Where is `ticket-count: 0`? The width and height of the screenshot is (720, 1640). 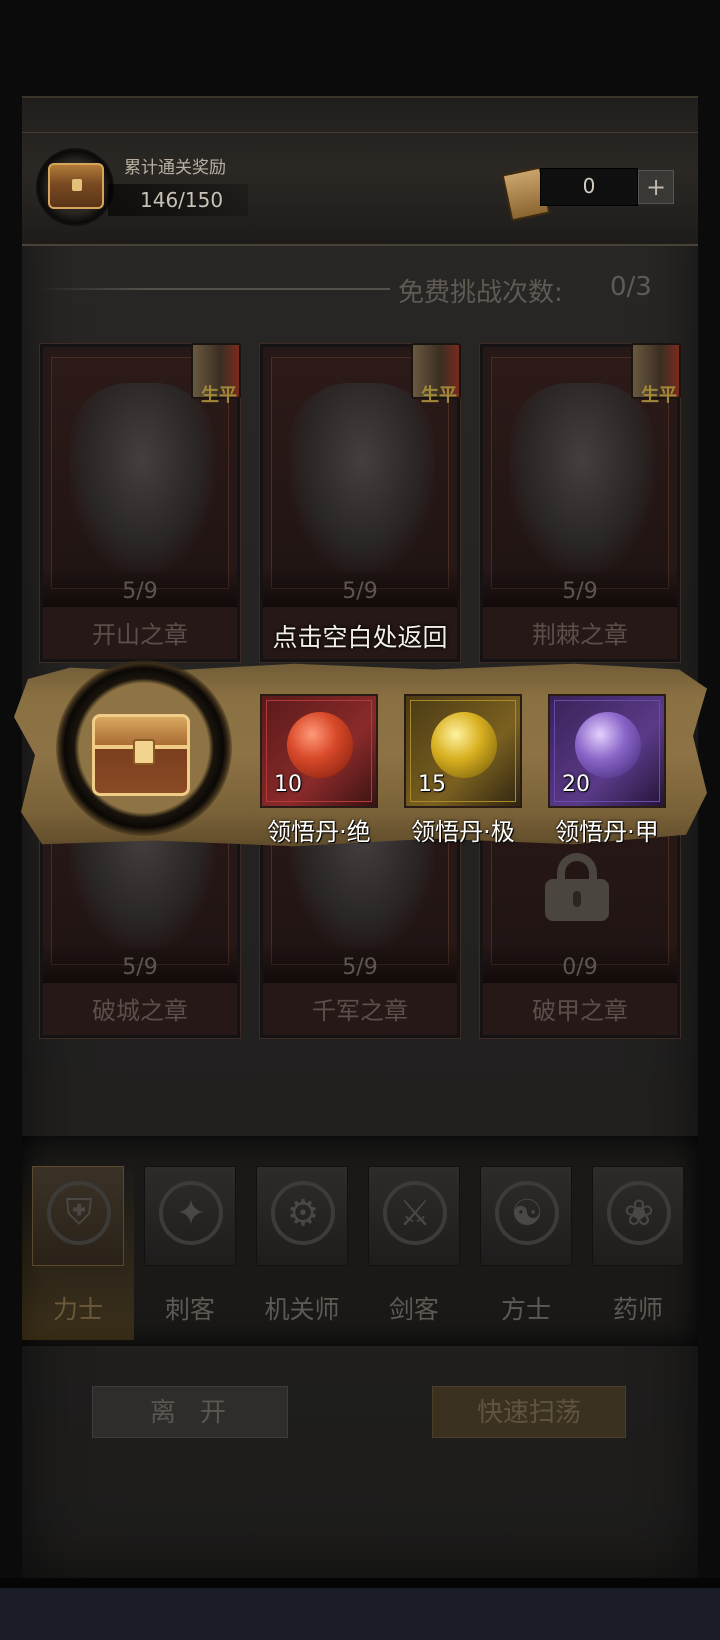
ticket-count: 0 is located at coordinates (589, 186).